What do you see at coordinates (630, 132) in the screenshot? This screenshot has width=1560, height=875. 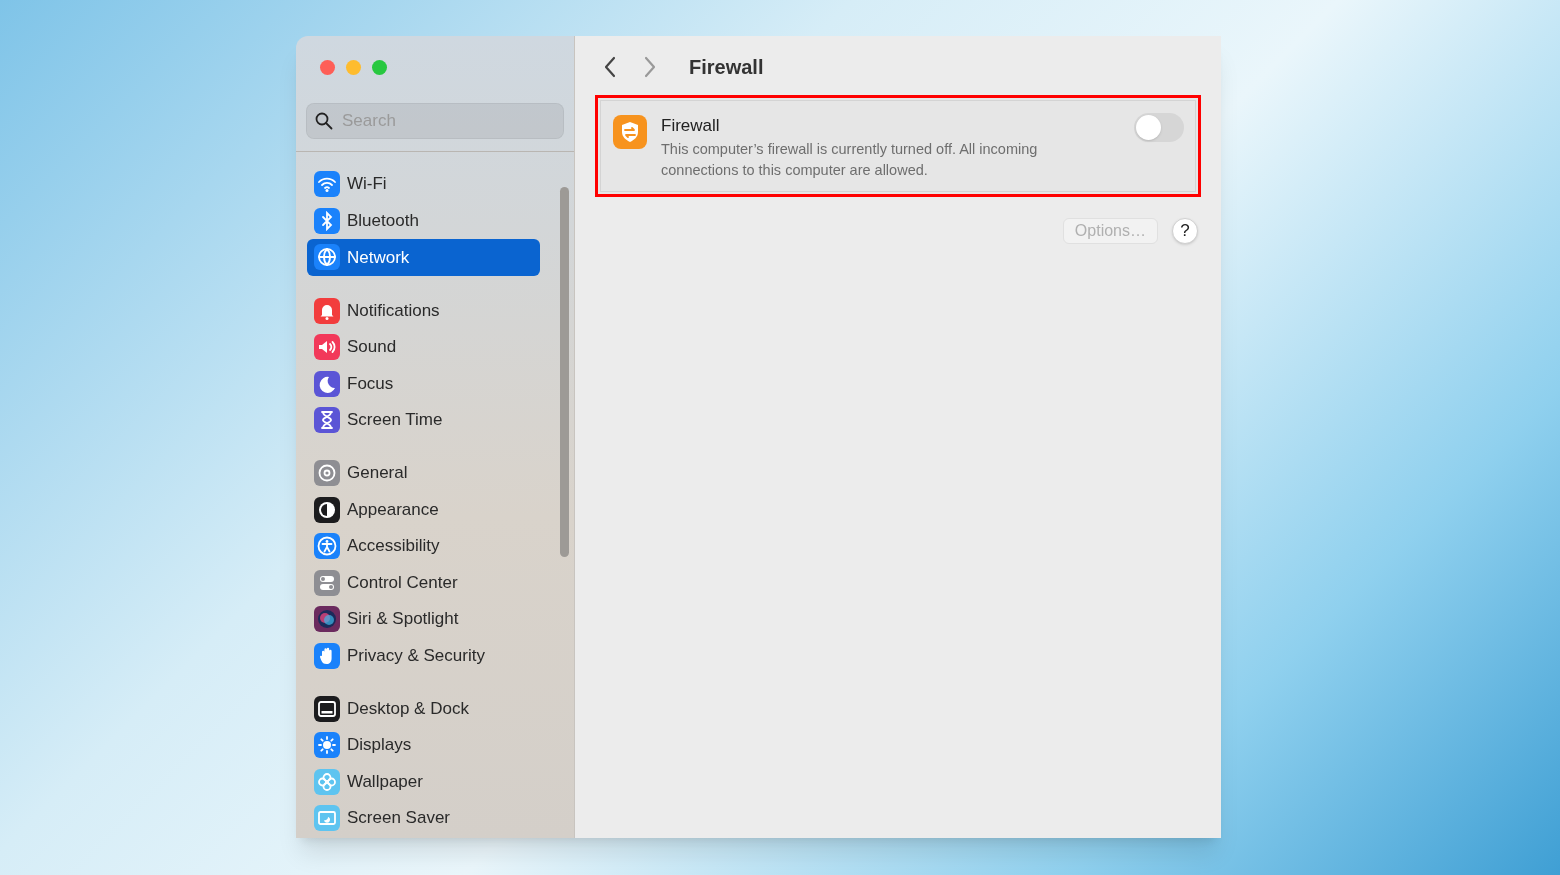 I see `shield-icon` at bounding box center [630, 132].